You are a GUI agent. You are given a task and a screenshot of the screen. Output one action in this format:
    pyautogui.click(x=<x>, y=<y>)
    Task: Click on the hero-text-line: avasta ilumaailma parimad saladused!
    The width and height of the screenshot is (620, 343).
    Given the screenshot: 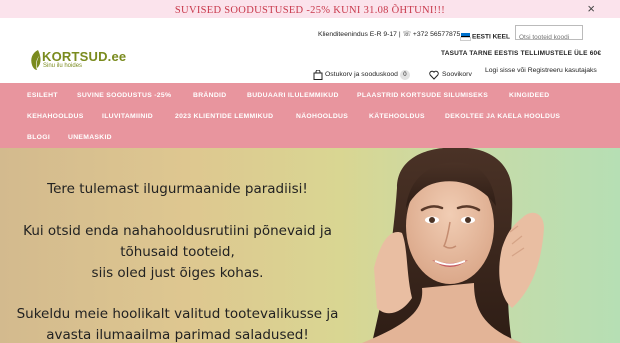 What is the action you would take?
    pyautogui.click(x=177, y=335)
    